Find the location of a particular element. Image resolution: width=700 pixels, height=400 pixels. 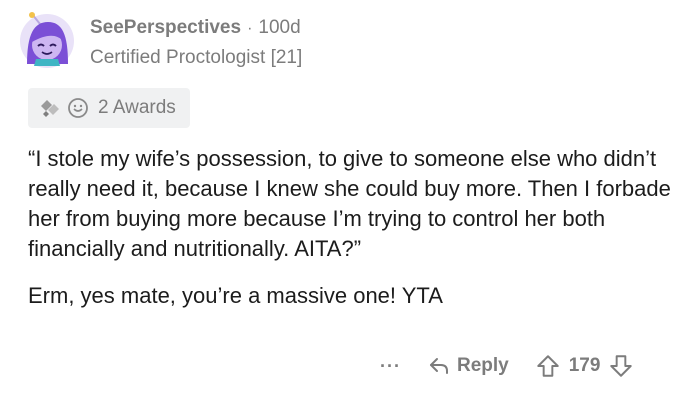

awards-count: 2 Awards is located at coordinates (137, 107).